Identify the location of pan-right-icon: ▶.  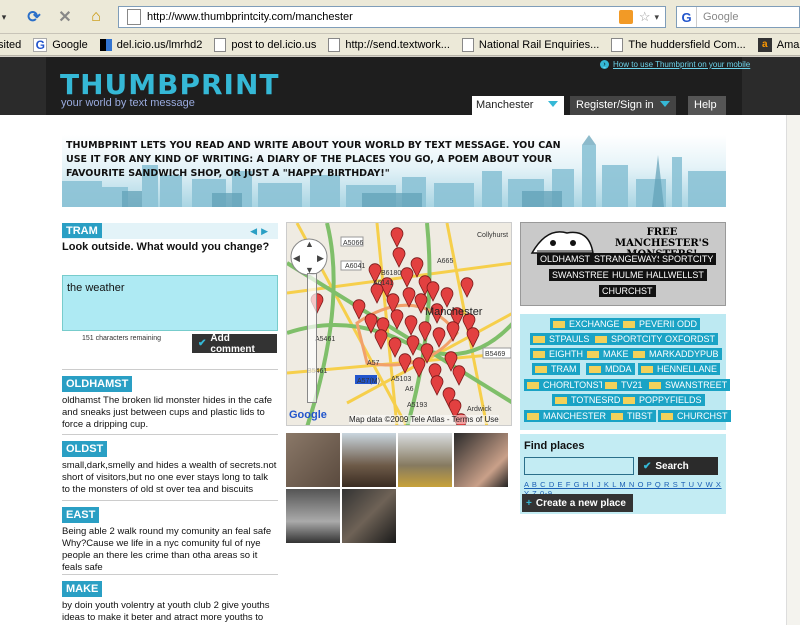
(320, 258).